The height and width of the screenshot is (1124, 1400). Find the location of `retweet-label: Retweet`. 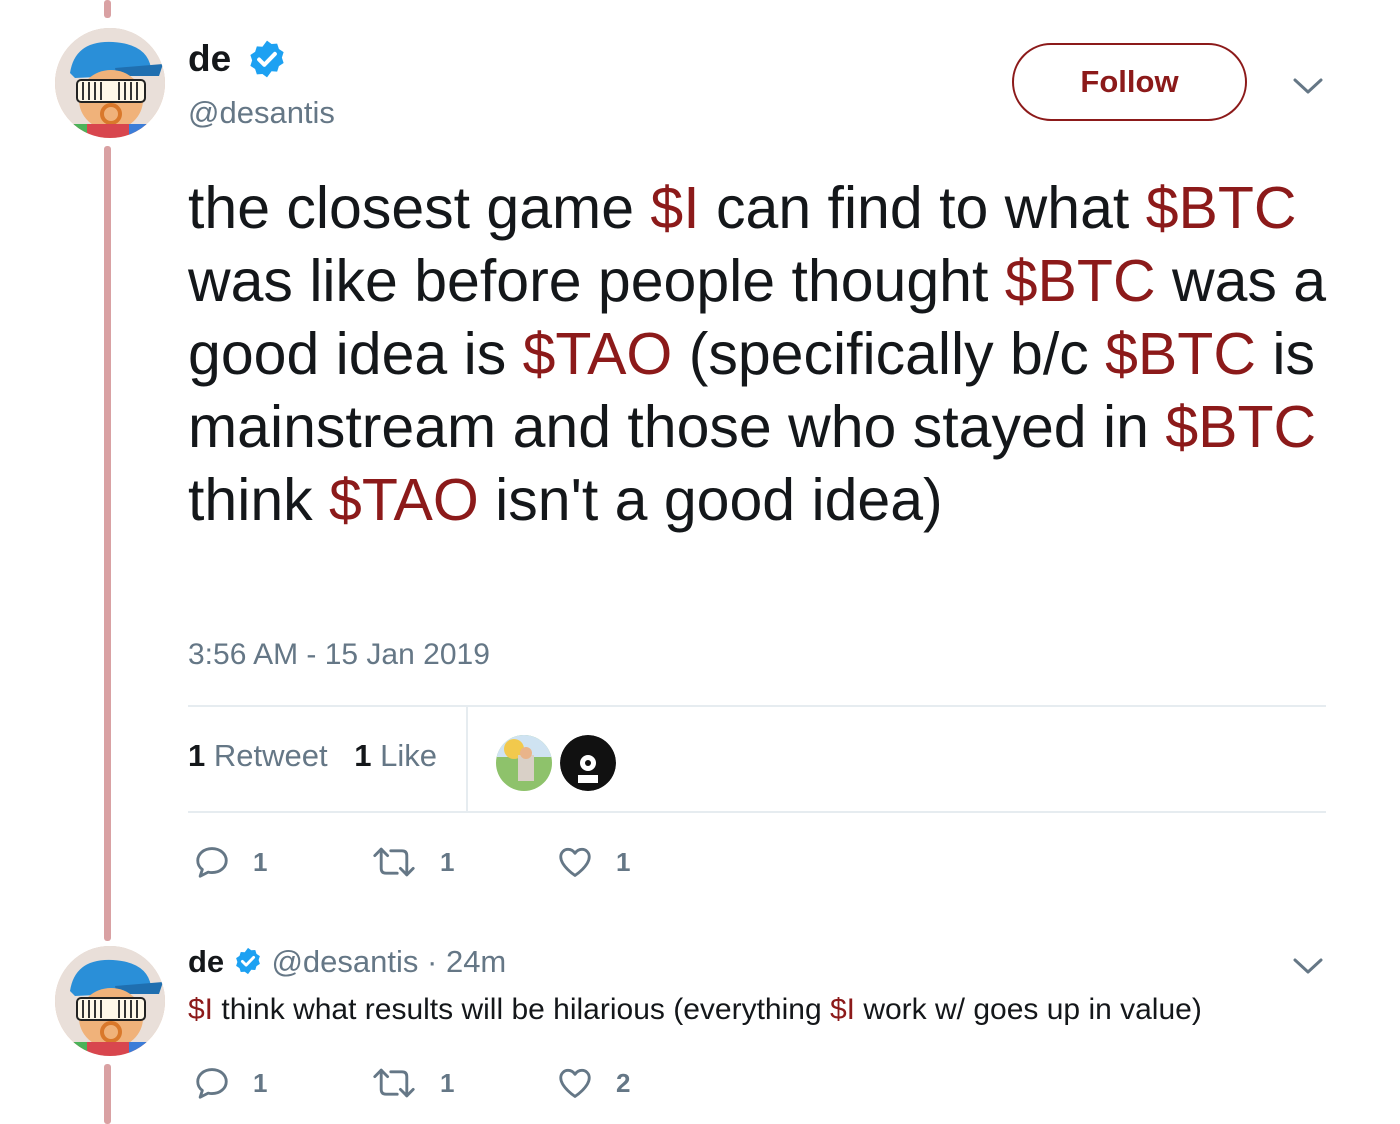

retweet-label: Retweet is located at coordinates (270, 755).